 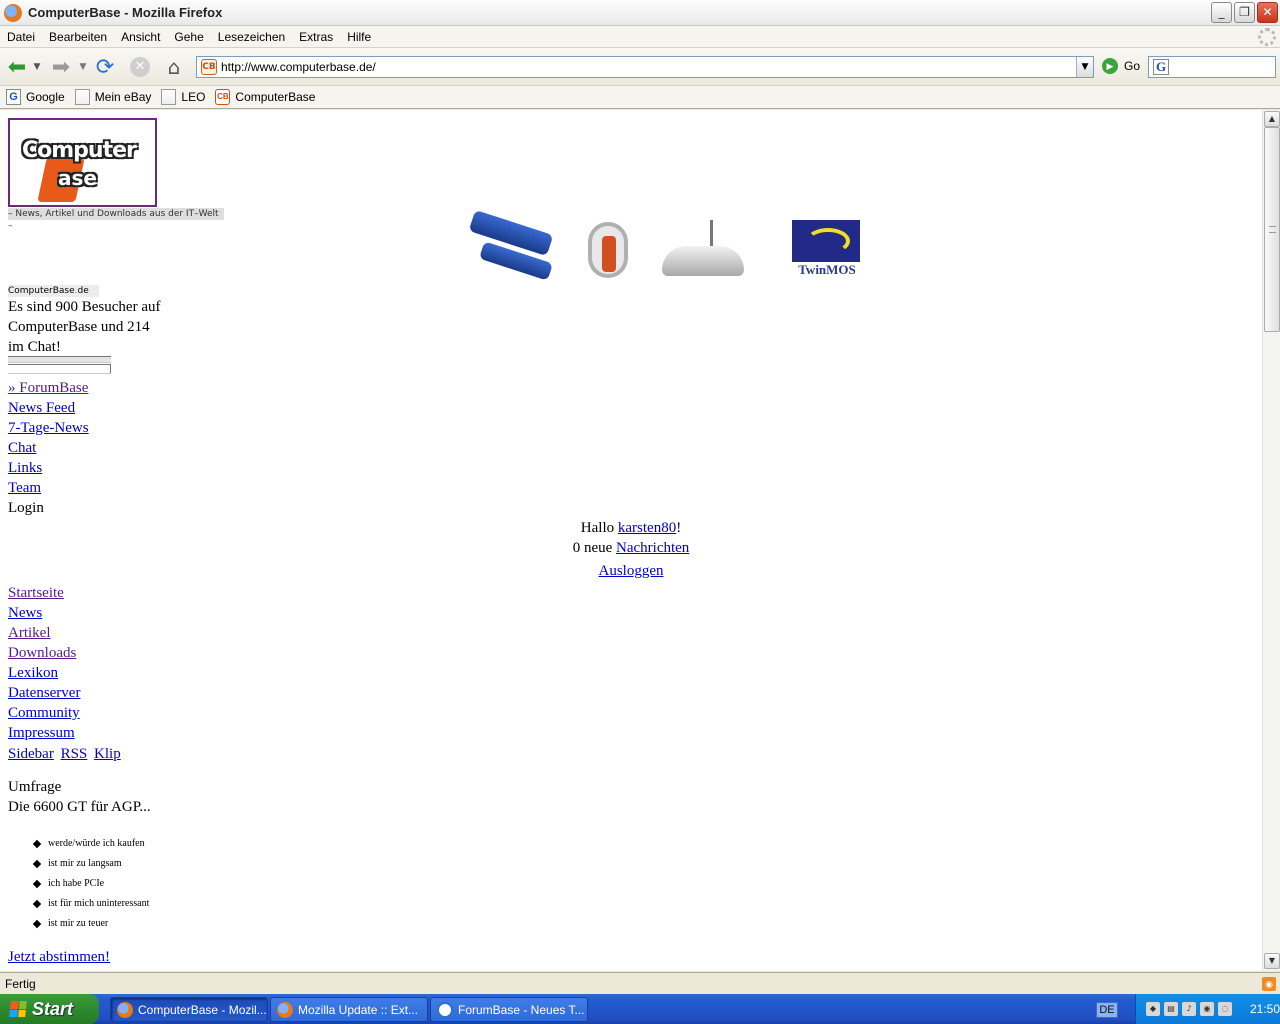 What do you see at coordinates (209, 67) in the screenshot?
I see `site-favicon-icon: CB` at bounding box center [209, 67].